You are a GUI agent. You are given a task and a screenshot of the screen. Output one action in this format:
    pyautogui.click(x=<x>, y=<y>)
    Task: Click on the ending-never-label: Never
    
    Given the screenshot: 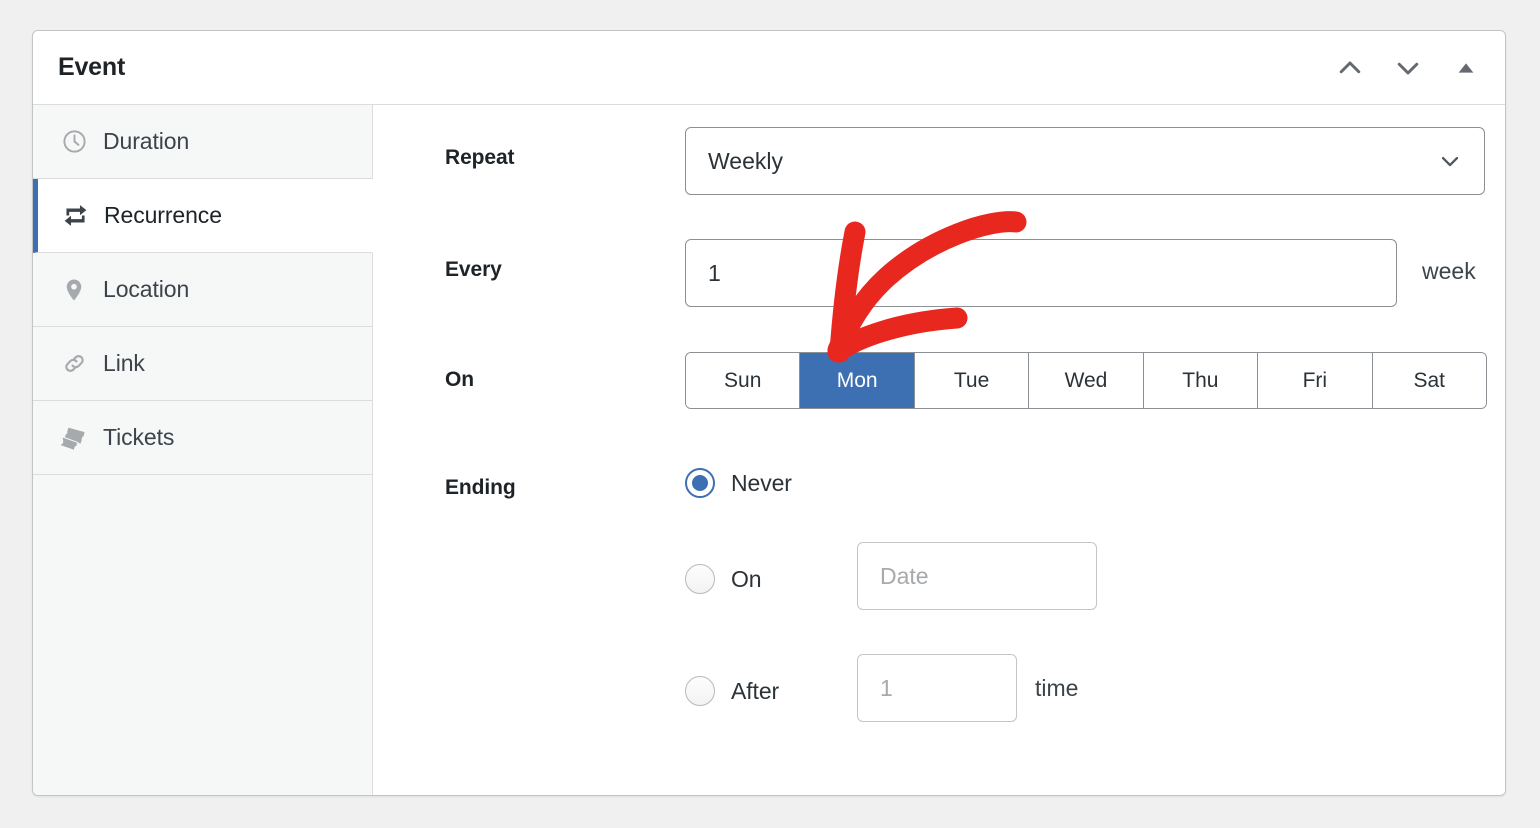 What is the action you would take?
    pyautogui.click(x=761, y=482)
    